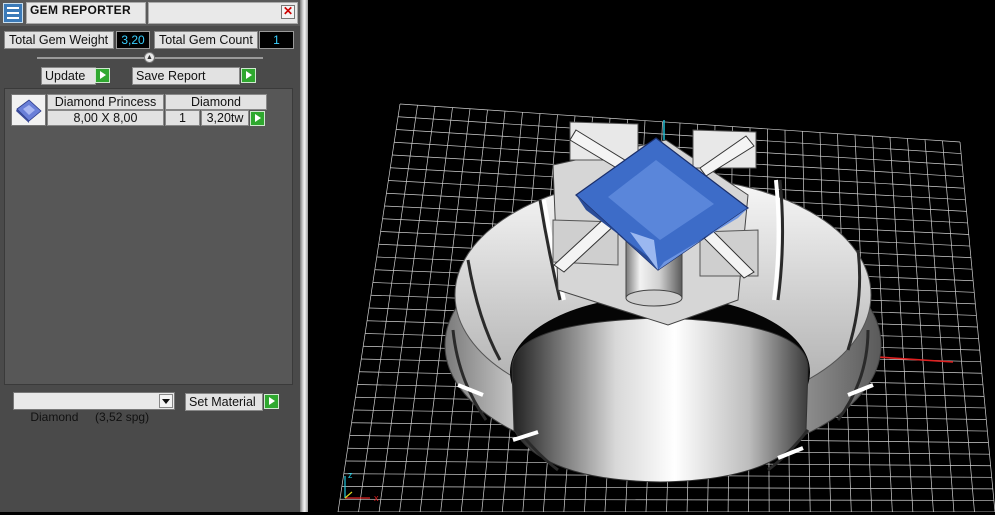  Describe the element at coordinates (660, 400) in the screenshot. I see `ring-inner-band` at that location.